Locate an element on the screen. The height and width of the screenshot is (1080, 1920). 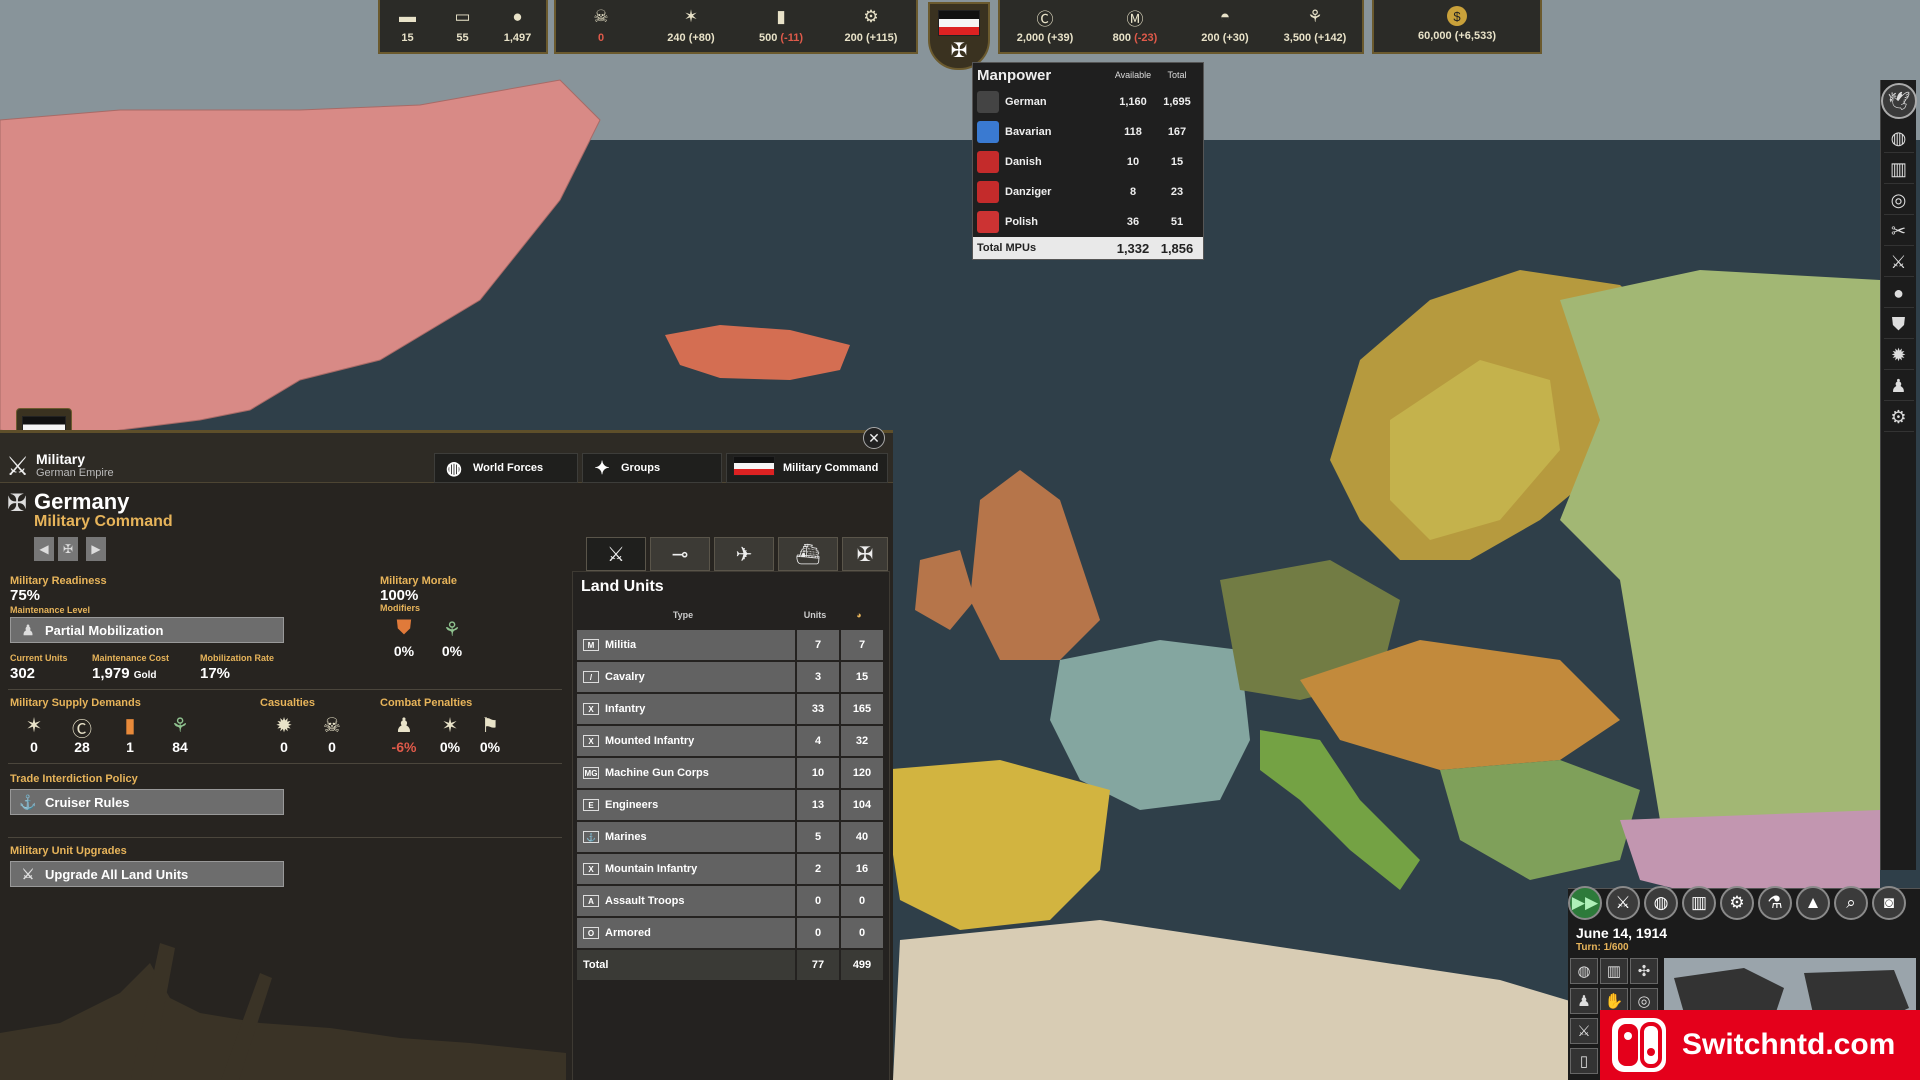
land-unit-row: A Assault Troops 0 0 is located at coordinates (733, 901).